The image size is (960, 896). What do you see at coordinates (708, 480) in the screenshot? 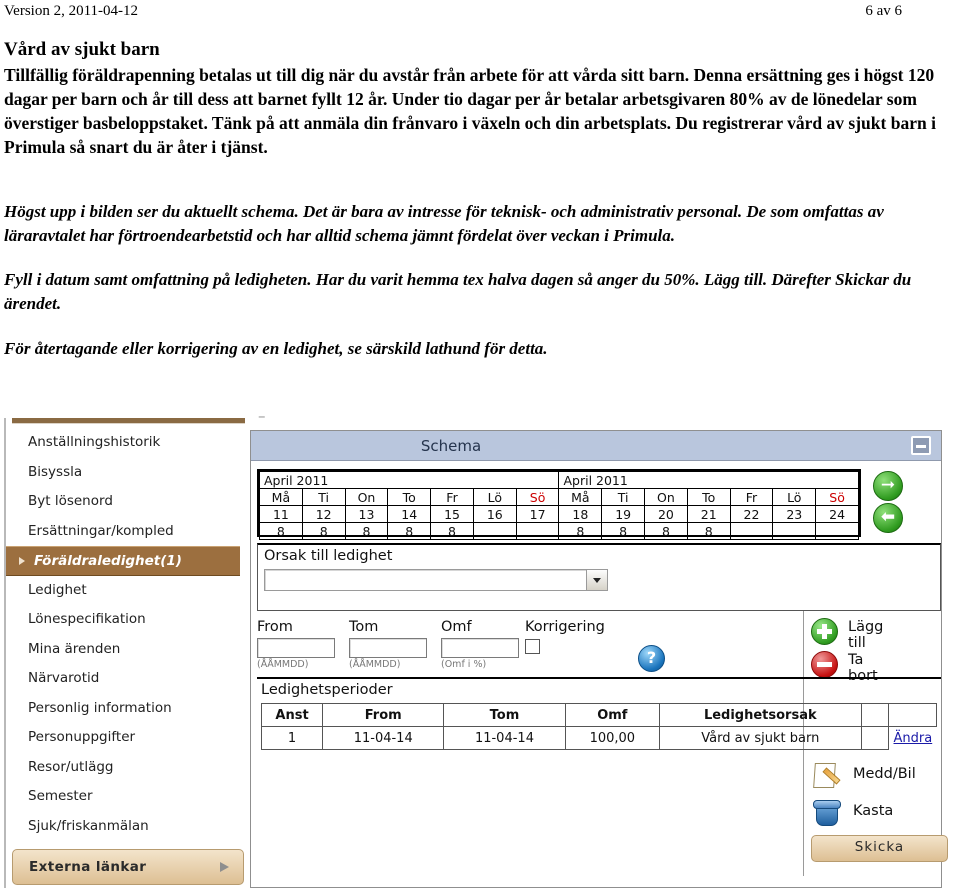
I see `schema-month-right: April 2011` at bounding box center [708, 480].